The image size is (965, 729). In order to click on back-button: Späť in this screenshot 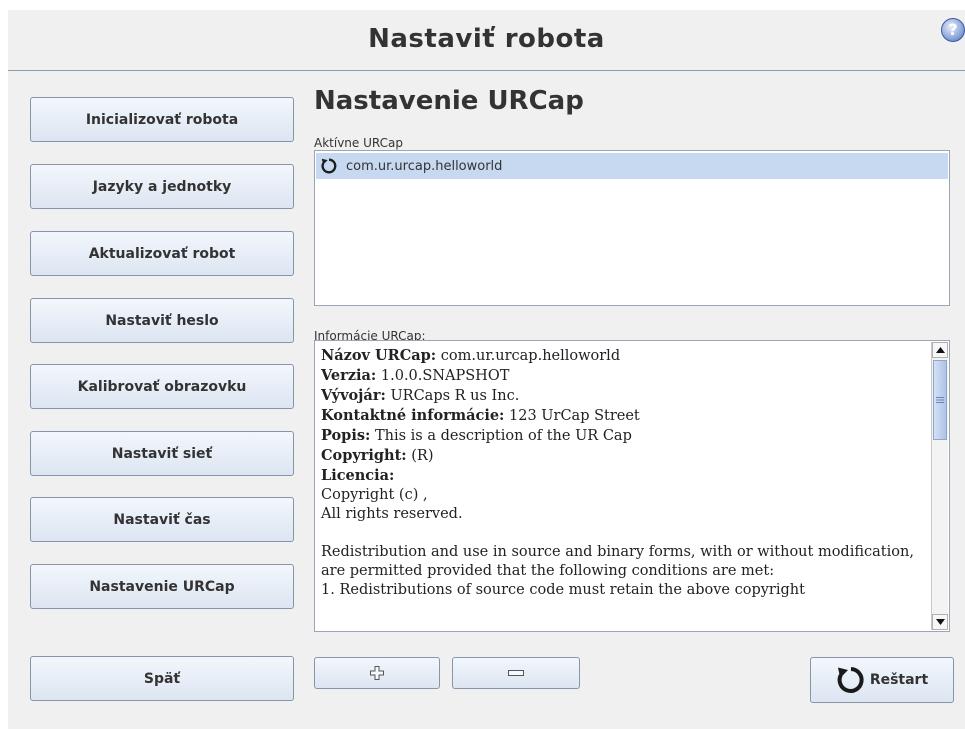, I will do `click(162, 678)`.